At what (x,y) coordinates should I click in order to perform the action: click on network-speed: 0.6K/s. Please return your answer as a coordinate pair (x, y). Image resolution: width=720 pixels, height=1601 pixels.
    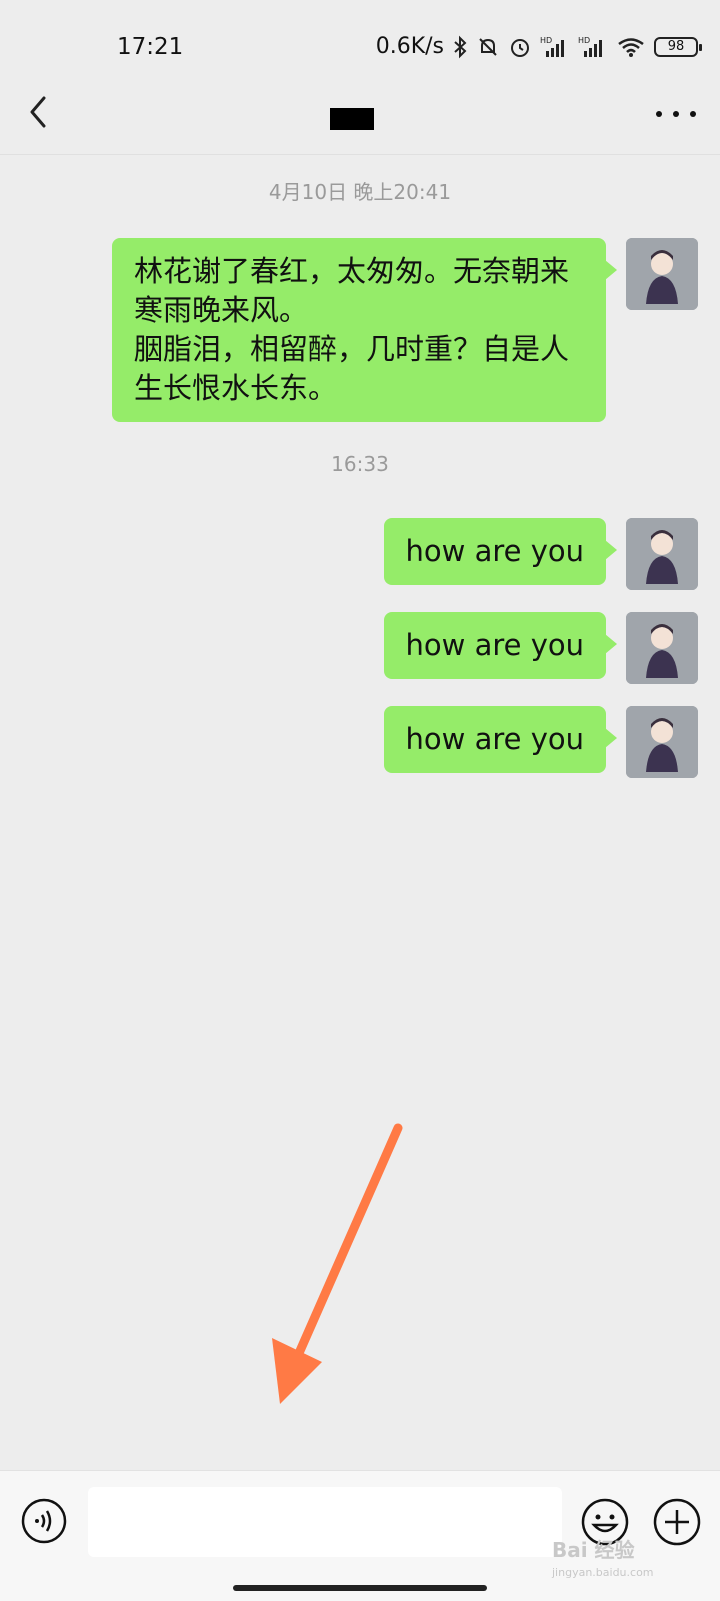
    Looking at the image, I should click on (409, 46).